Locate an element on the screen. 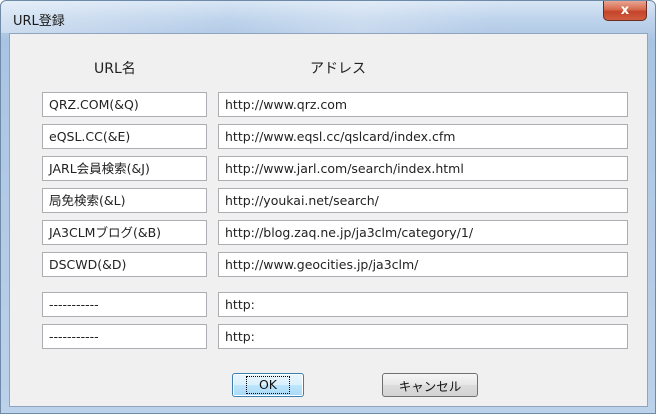 This screenshot has width=658, height=416. ok-button: OK is located at coordinates (268, 385).